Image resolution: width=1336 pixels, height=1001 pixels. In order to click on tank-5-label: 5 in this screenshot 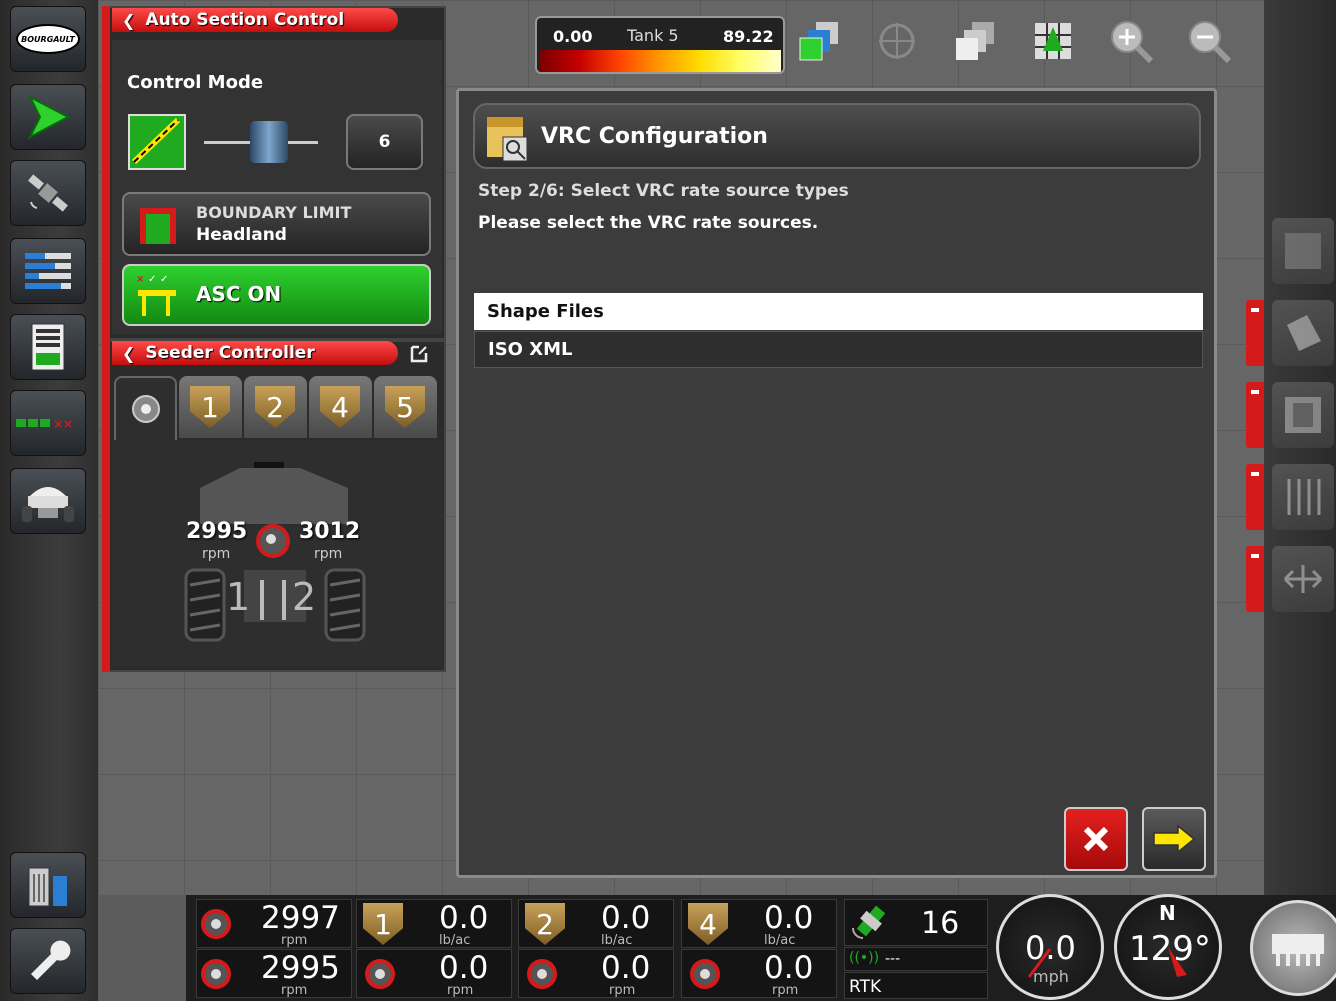, I will do `click(405, 407)`.